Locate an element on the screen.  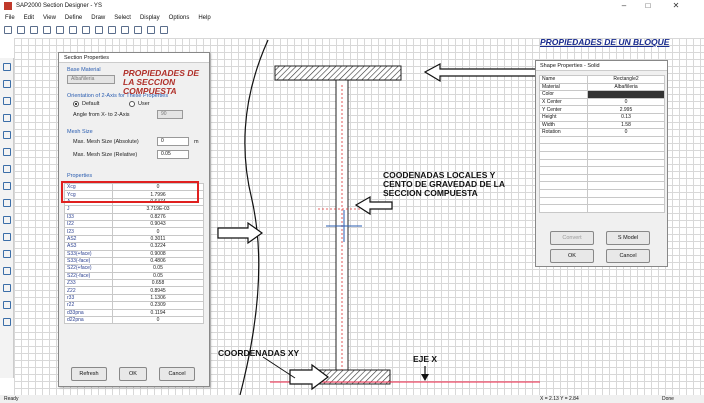
prop-key: S22(-face) is located at coordinates (88, 276).